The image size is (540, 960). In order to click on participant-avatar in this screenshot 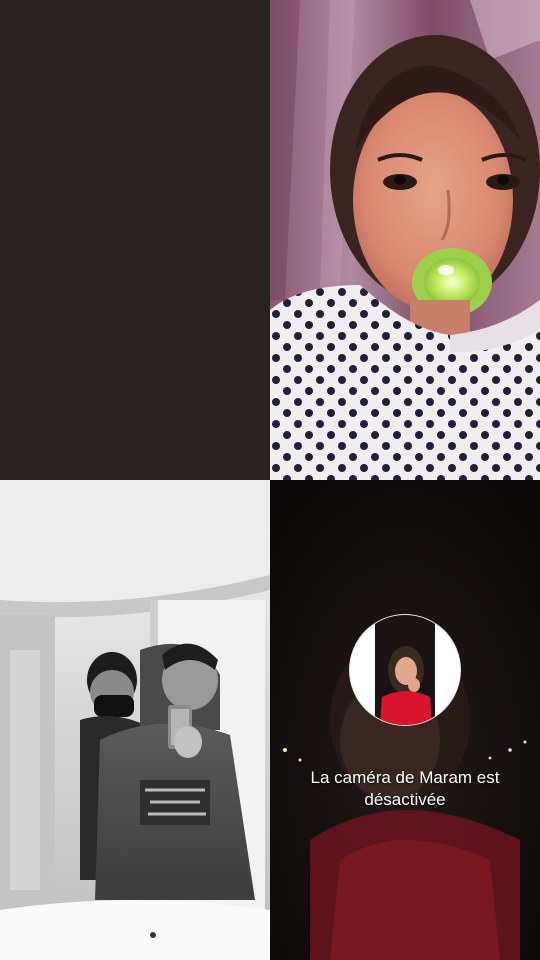, I will do `click(405, 670)`.